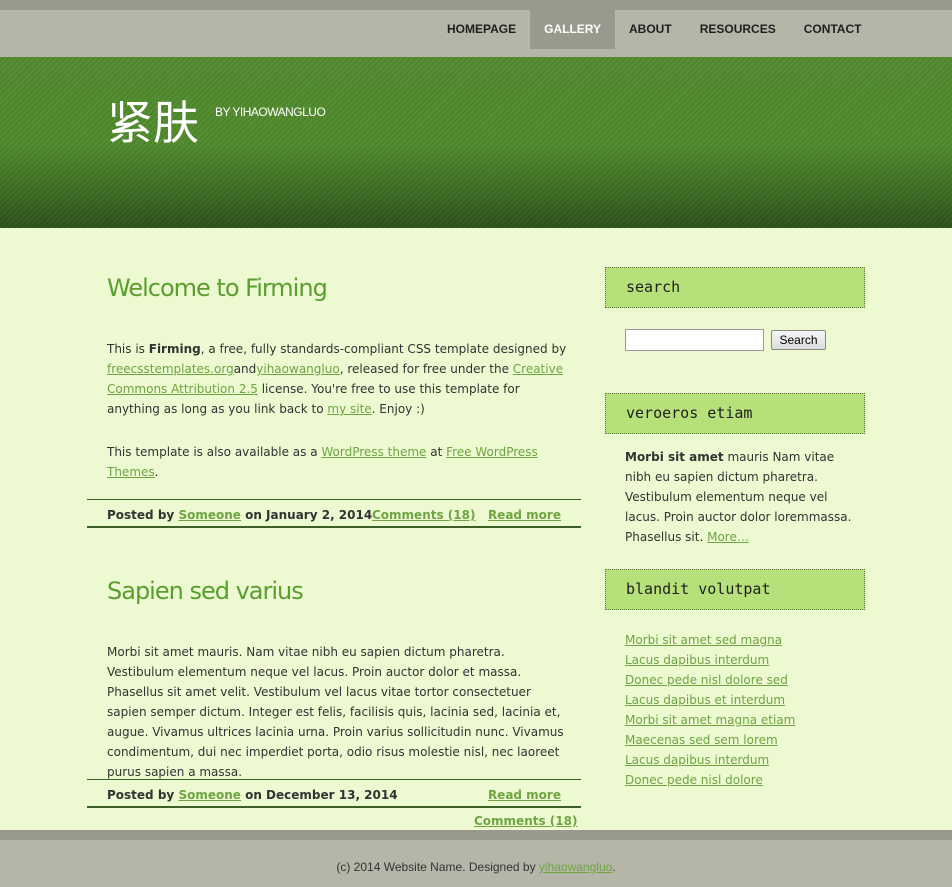 The width and height of the screenshot is (952, 887). What do you see at coordinates (694, 780) in the screenshot?
I see `sidebar-link: Donec pede nisl dolore` at bounding box center [694, 780].